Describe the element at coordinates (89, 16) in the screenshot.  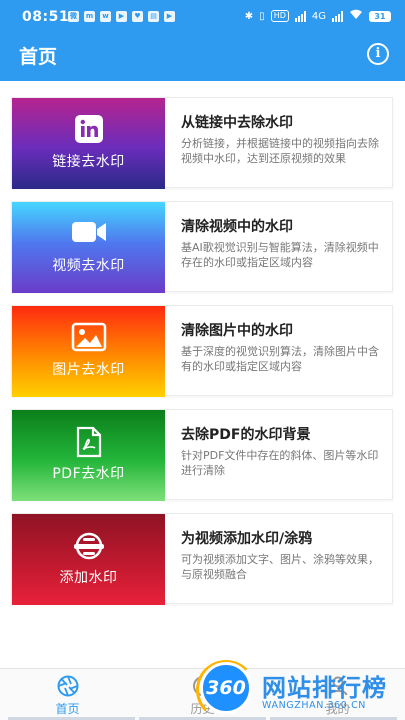
I see `notification-icon: m` at that location.